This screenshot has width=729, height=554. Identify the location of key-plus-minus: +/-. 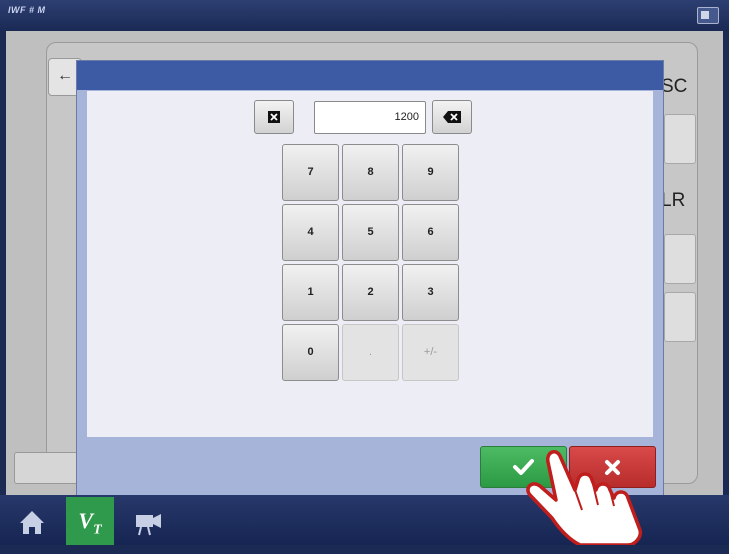
(430, 352).